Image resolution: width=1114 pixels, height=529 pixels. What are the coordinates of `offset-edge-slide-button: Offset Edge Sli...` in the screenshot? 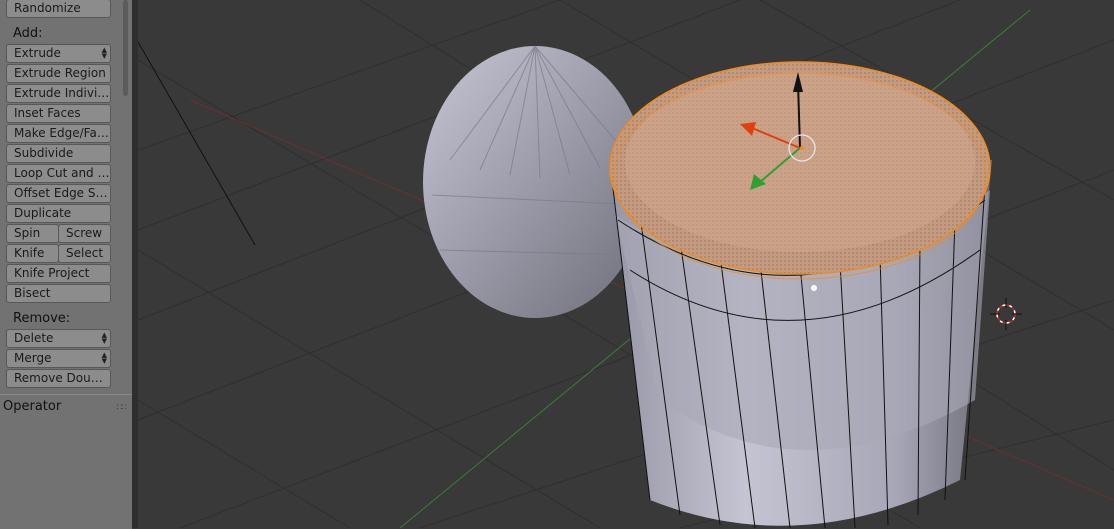 It's located at (58, 193).